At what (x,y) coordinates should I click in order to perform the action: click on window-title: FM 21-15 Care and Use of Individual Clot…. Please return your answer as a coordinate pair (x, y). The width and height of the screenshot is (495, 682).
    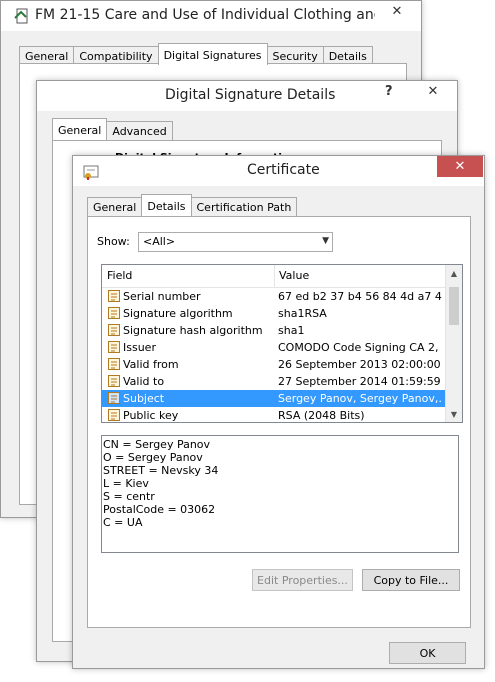
    Looking at the image, I should click on (205, 15).